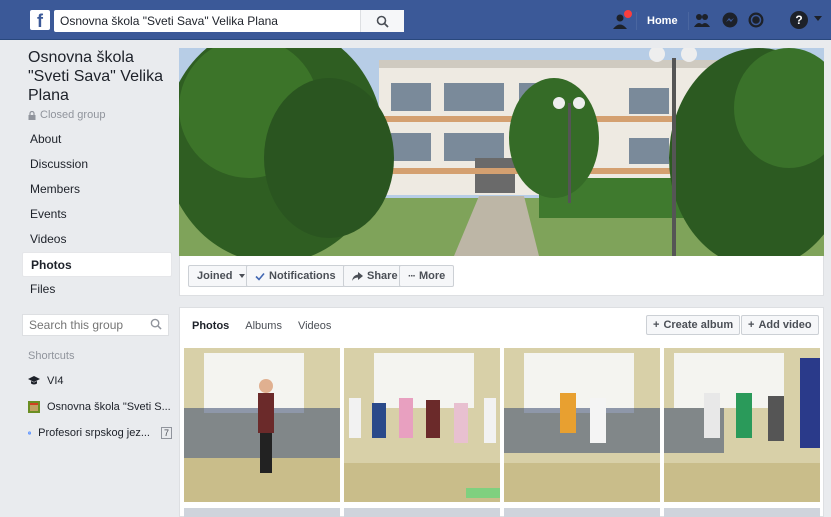  I want to click on people-icon, so click(702, 20).